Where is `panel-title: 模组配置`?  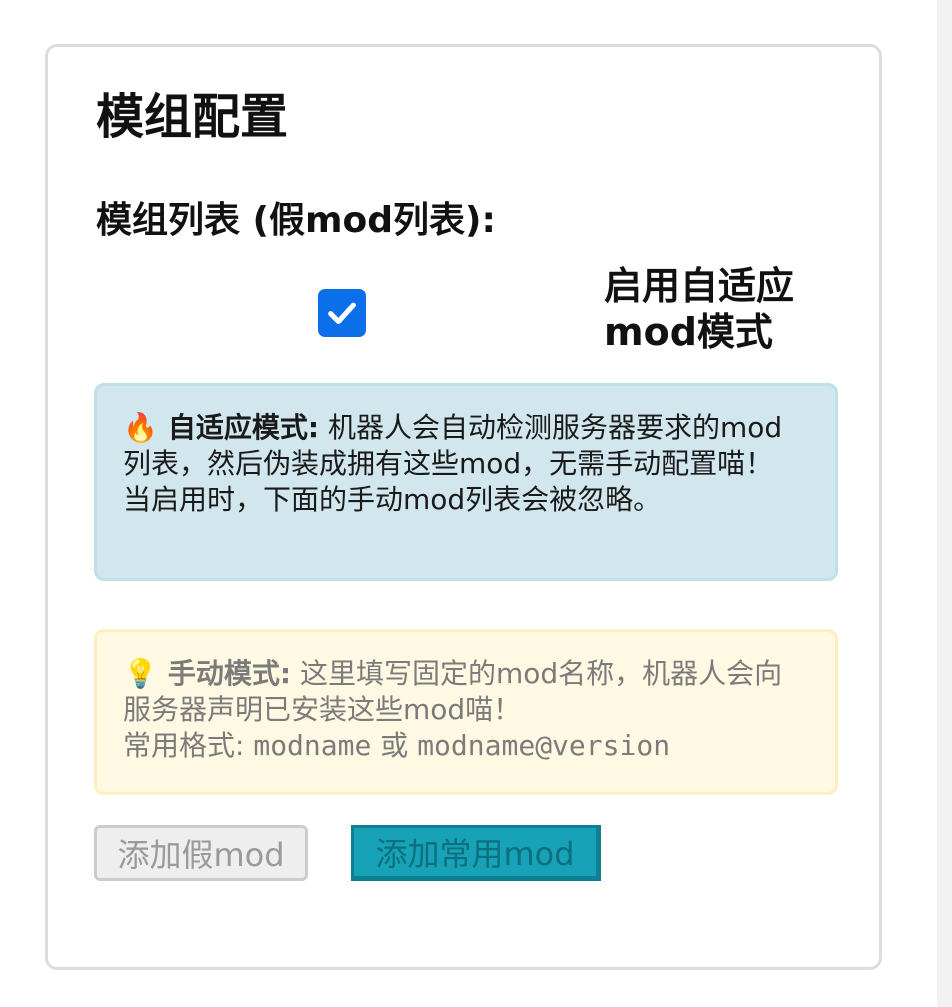
panel-title: 模组配置 is located at coordinates (192, 117).